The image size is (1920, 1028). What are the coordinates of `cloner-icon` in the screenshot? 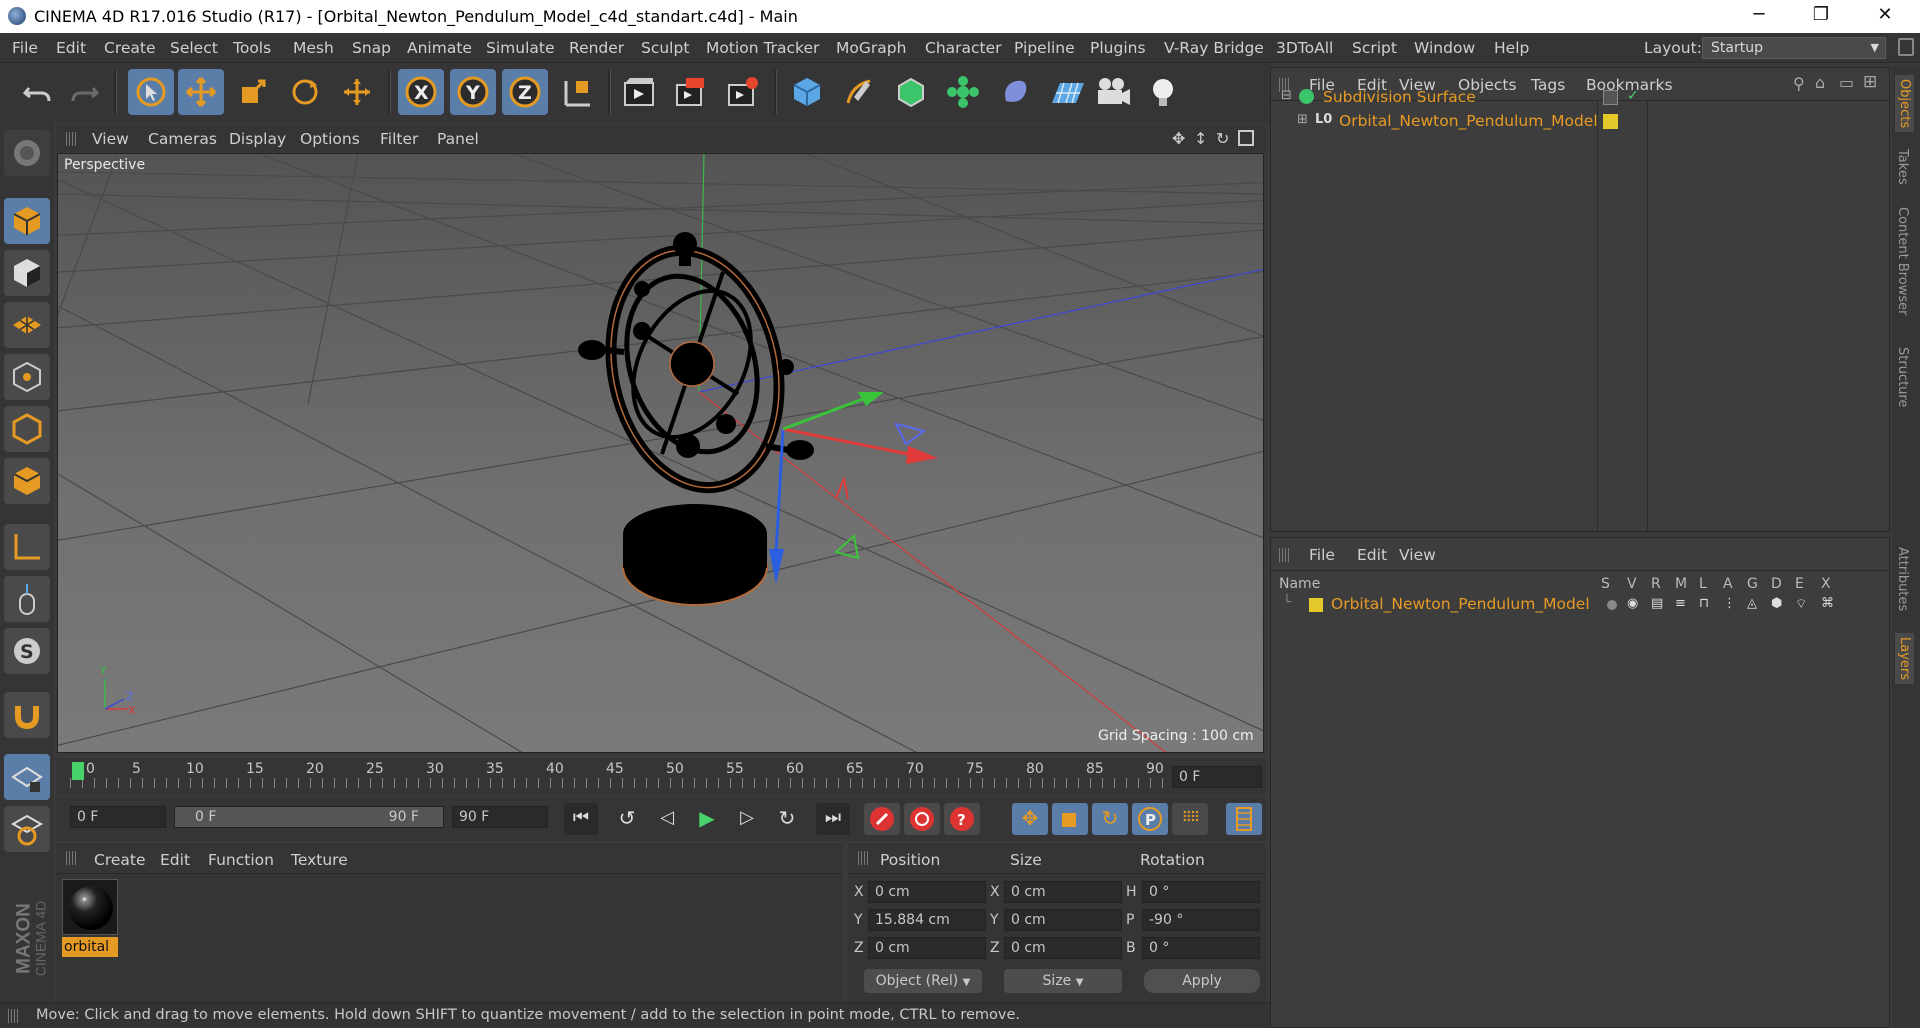 It's located at (963, 92).